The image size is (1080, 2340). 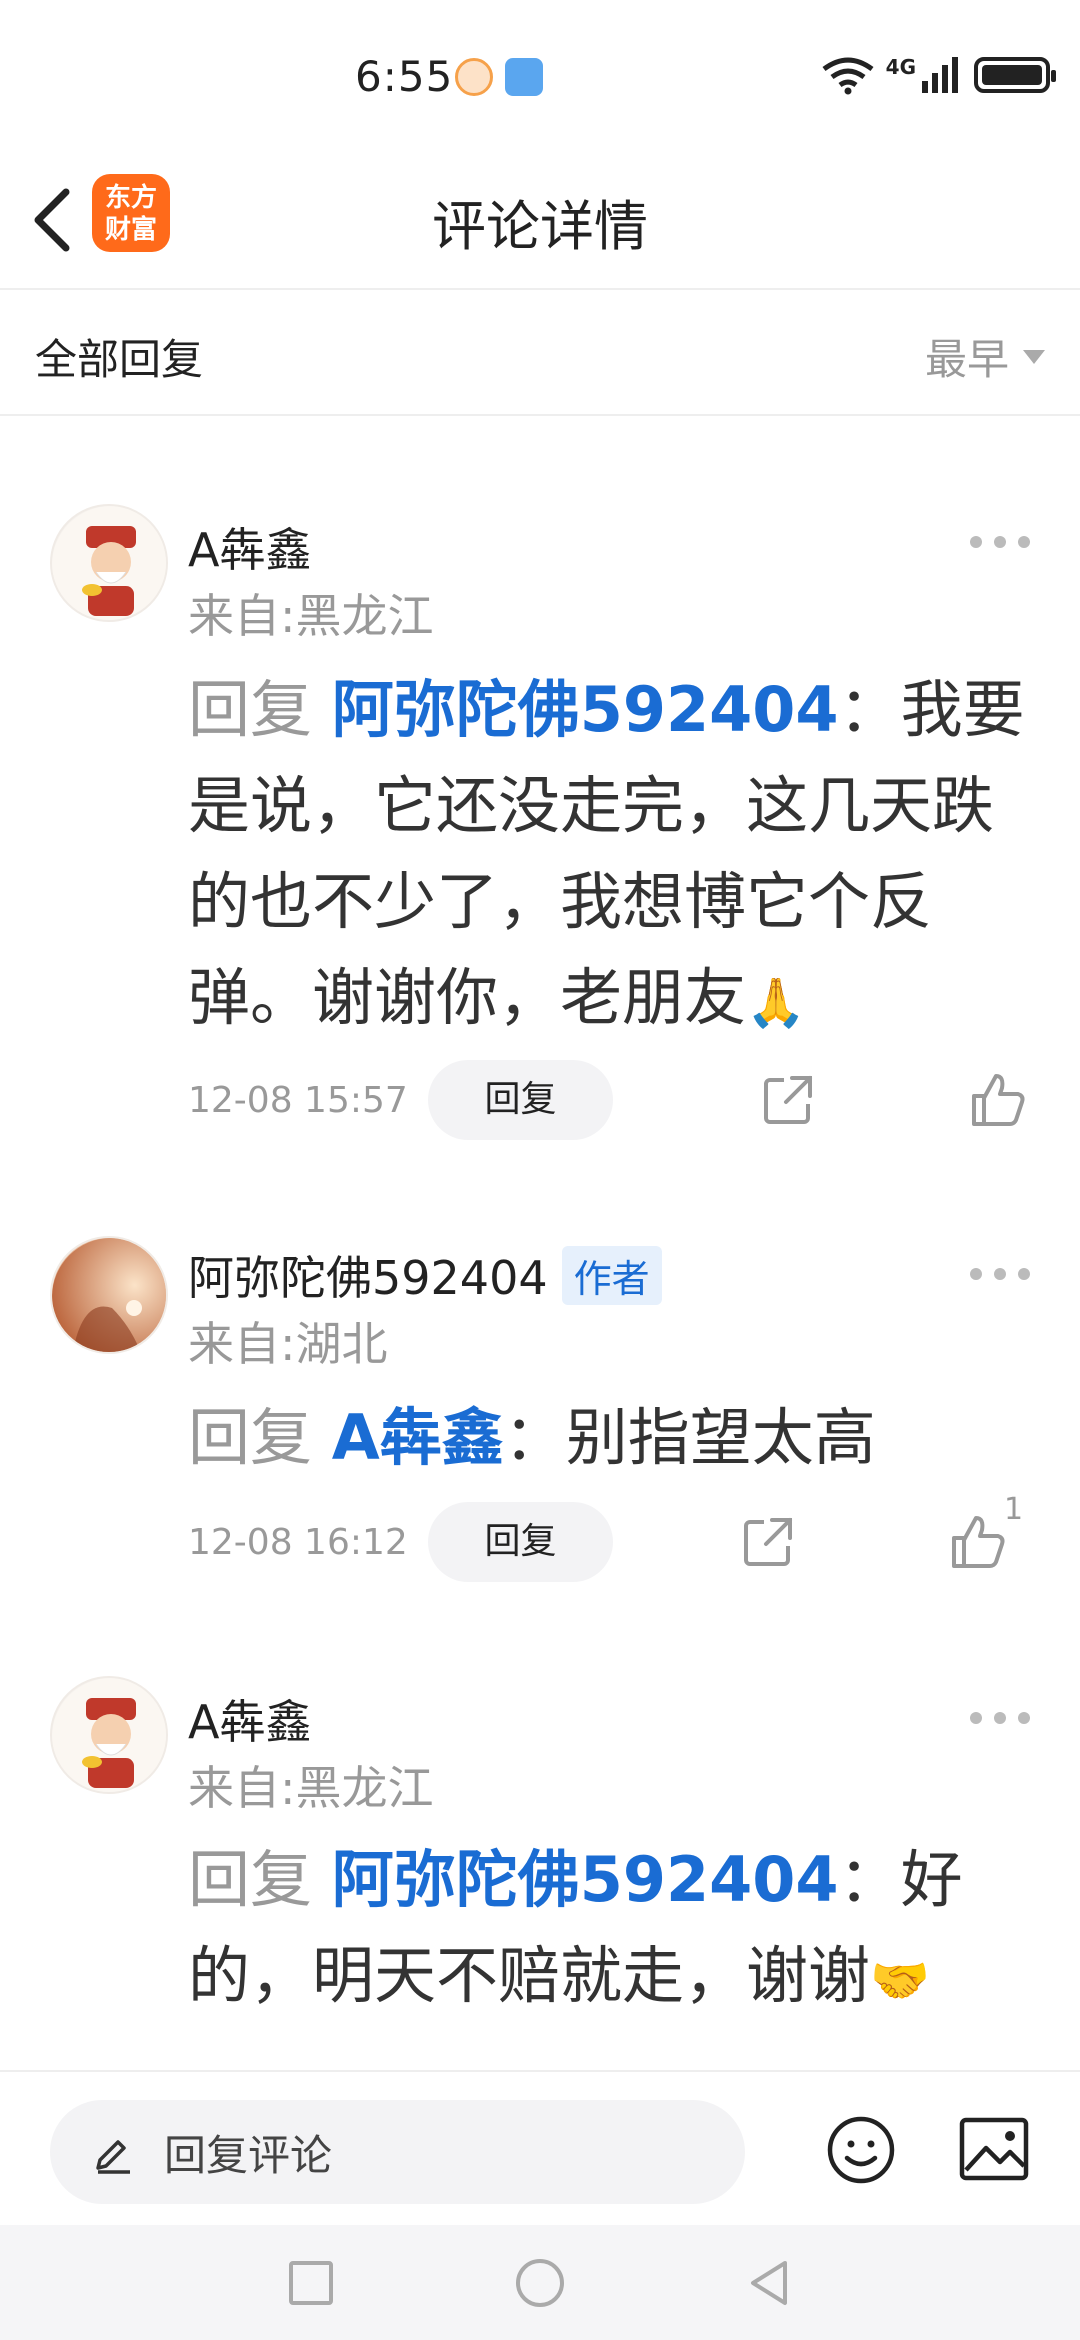 I want to click on author-badge: 作者, so click(x=611, y=1275).